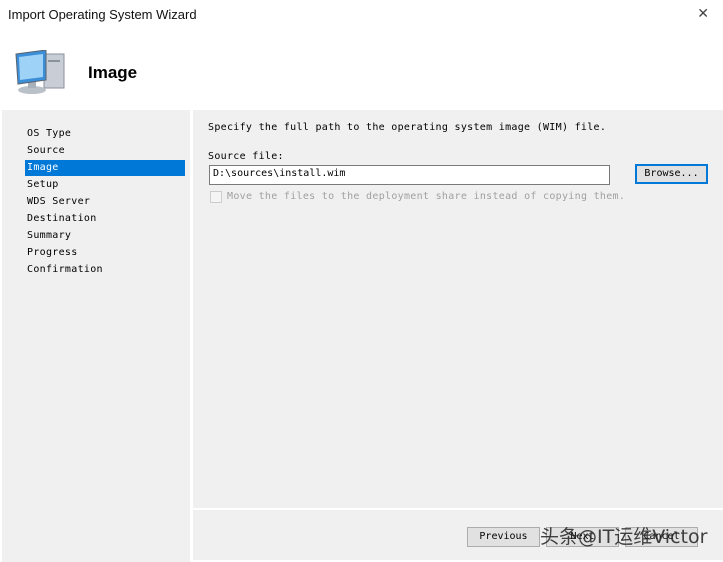  What do you see at coordinates (105, 151) in the screenshot?
I see `nav-item-source: Source` at bounding box center [105, 151].